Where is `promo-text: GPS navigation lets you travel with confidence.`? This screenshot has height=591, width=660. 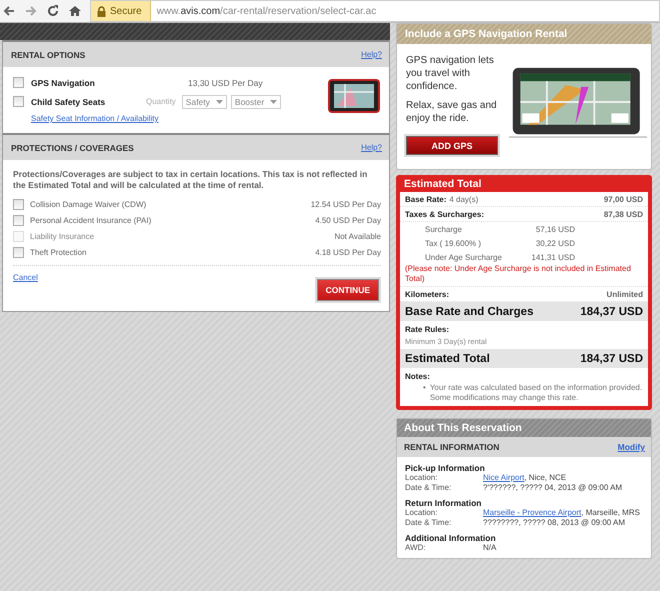
promo-text: GPS navigation lets you travel with confidence. is located at coordinates (450, 73).